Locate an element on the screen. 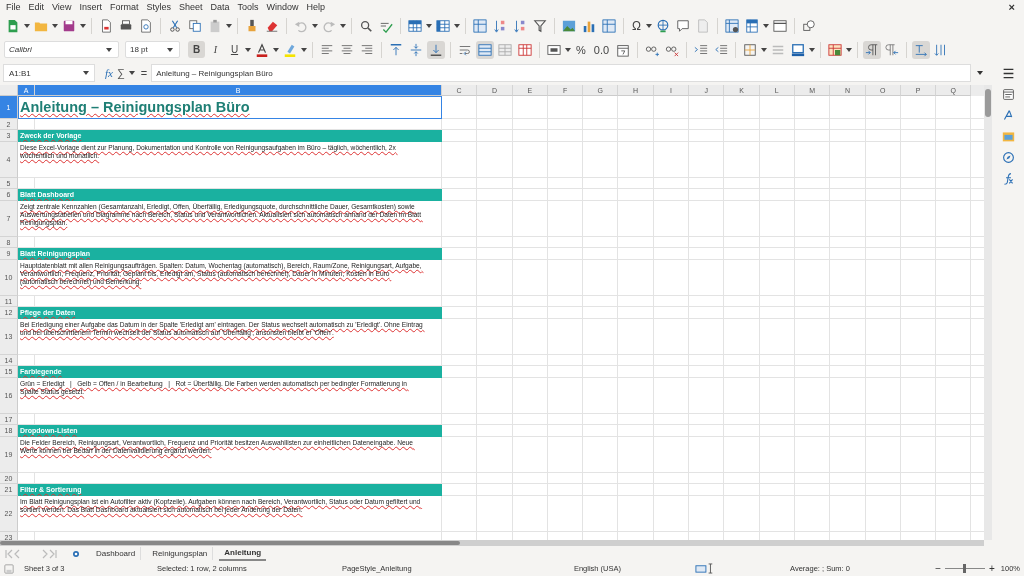  sheet-tab: Reinigungsplan is located at coordinates (180, 553).